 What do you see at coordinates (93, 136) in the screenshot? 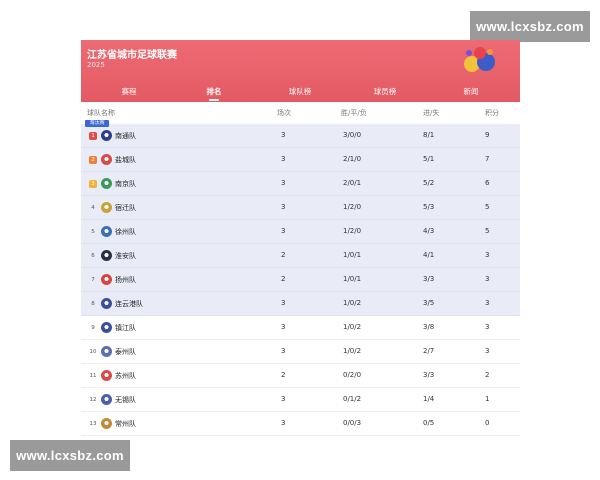
I see `rank-badge: 1` at bounding box center [93, 136].